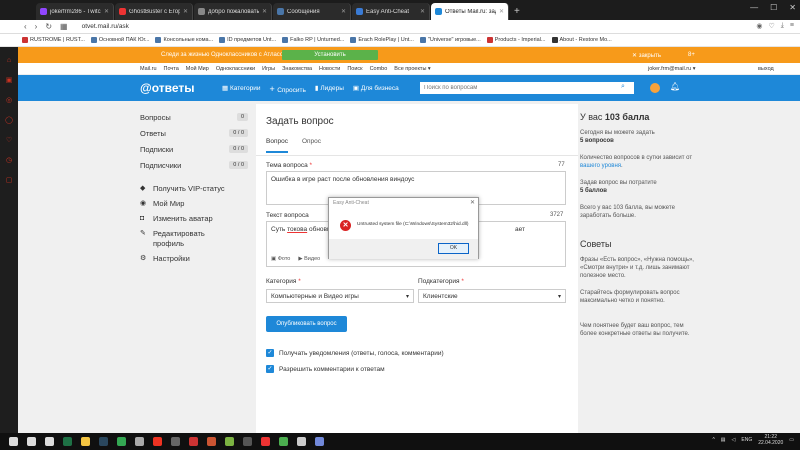  Describe the element at coordinates (311, 145) in the screenshot. I see `tab-poll: Опрос` at that location.